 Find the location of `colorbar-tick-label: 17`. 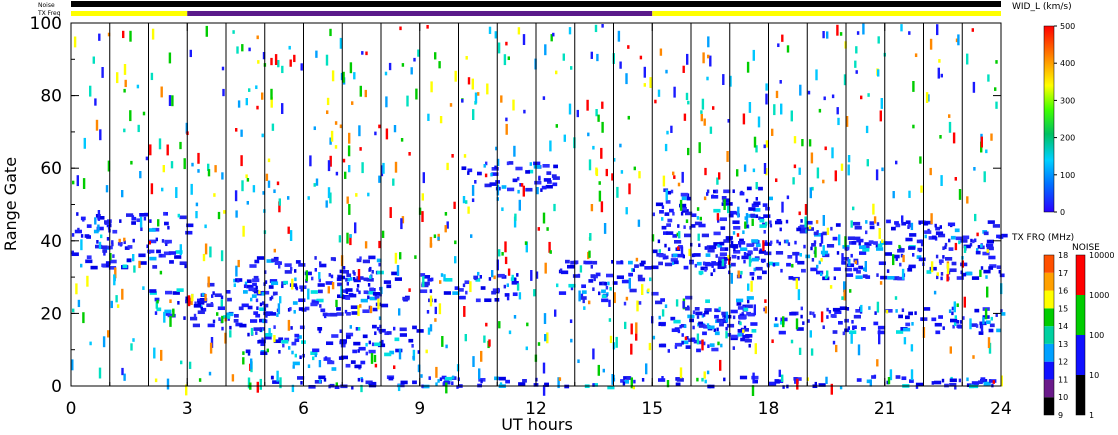

colorbar-tick-label: 17 is located at coordinates (1063, 273).